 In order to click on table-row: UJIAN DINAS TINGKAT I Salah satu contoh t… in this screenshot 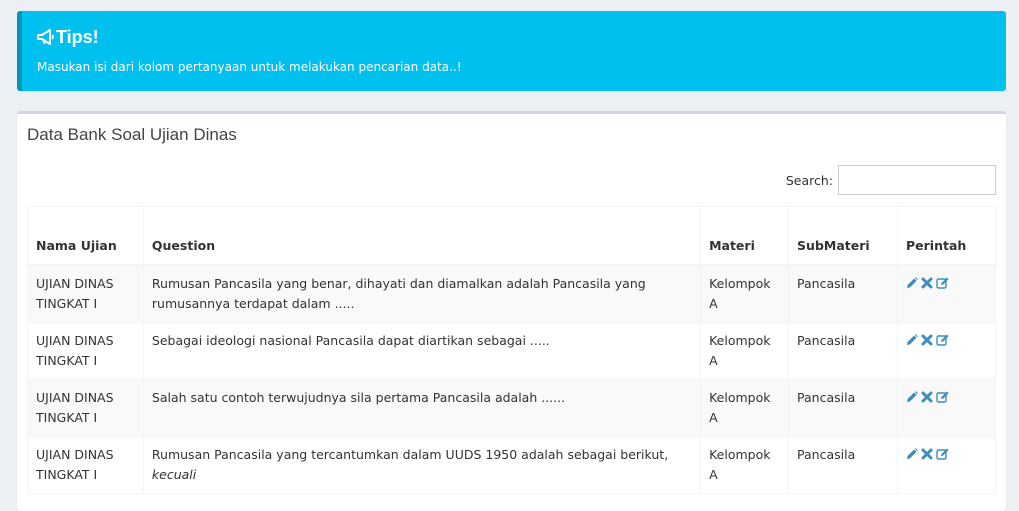, I will do `click(511, 407)`.